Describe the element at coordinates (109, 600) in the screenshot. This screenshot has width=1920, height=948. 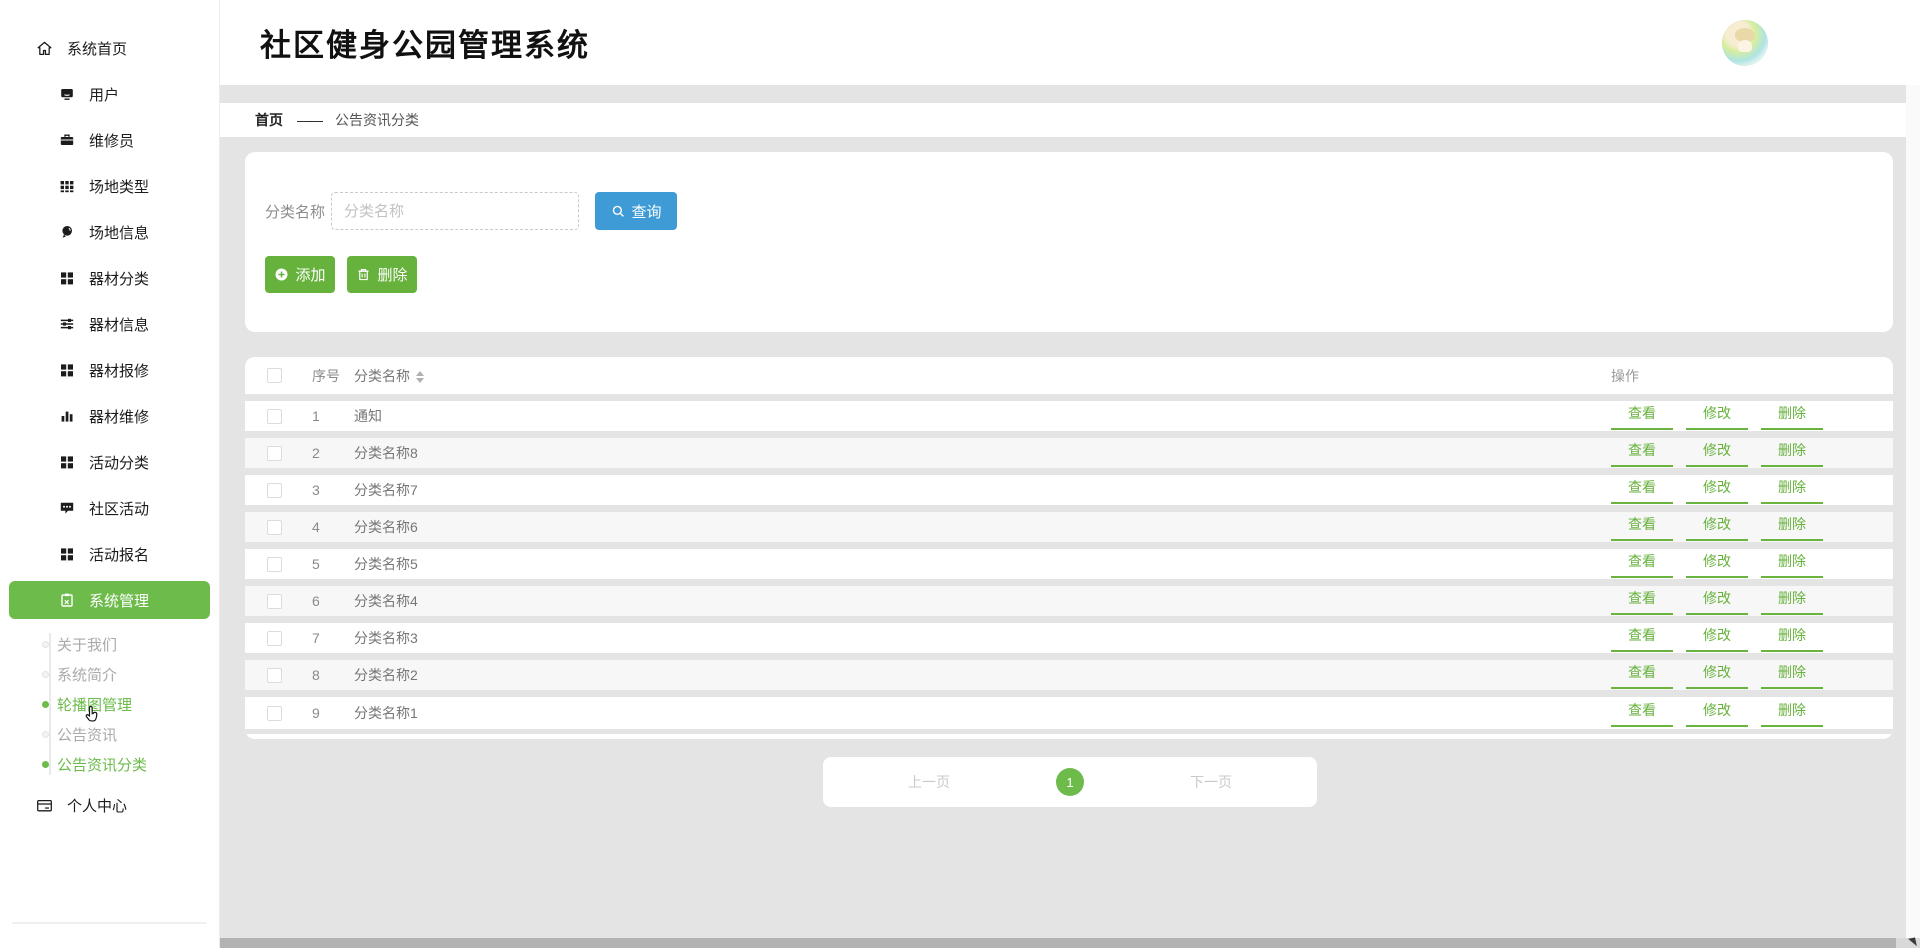
I see `sidebar-item-system-management: 系统管理` at that location.